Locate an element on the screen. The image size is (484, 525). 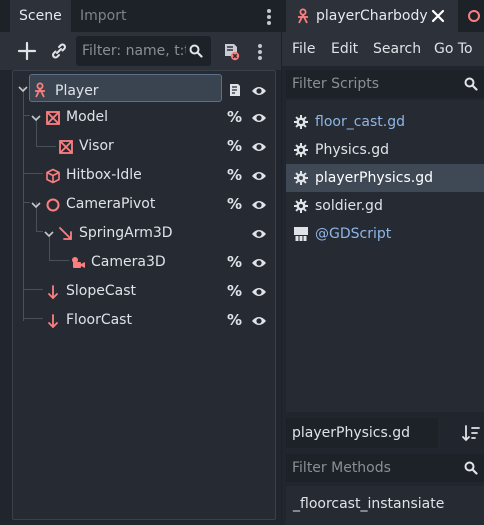
filter-scripts-input is located at coordinates (371, 84).